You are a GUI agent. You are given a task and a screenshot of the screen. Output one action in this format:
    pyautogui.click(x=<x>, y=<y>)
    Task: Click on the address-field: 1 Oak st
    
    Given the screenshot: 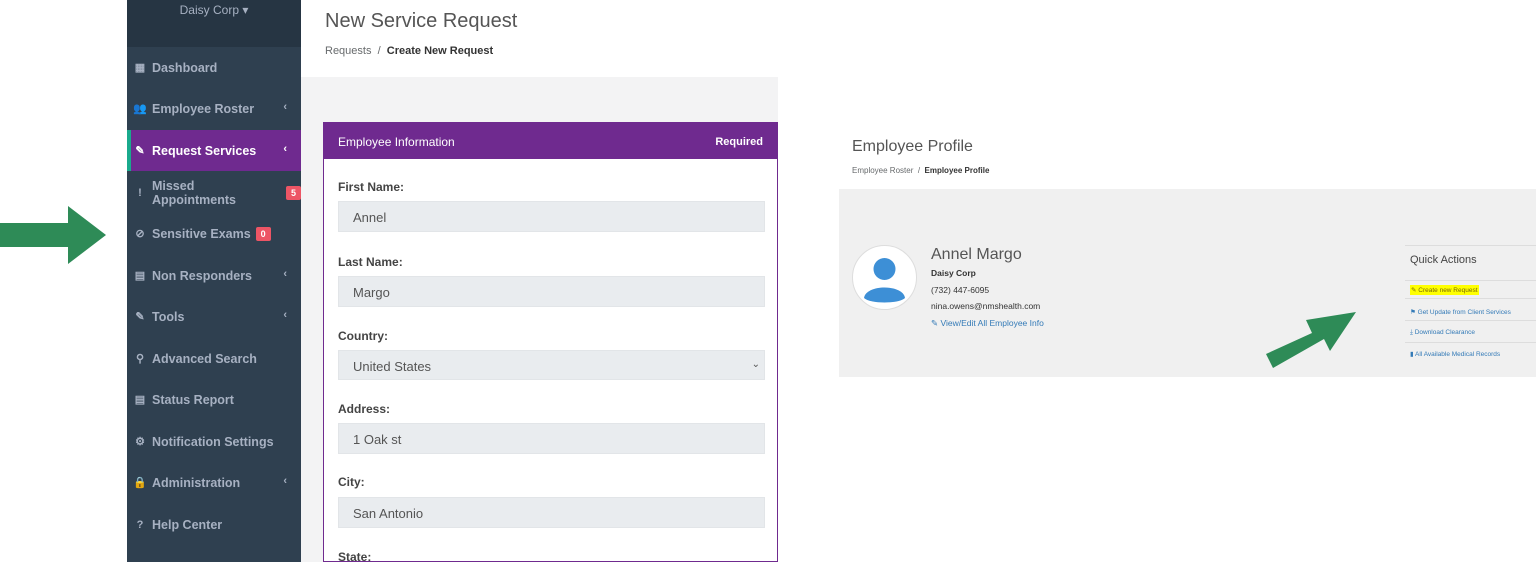 What is the action you would take?
    pyautogui.click(x=551, y=438)
    